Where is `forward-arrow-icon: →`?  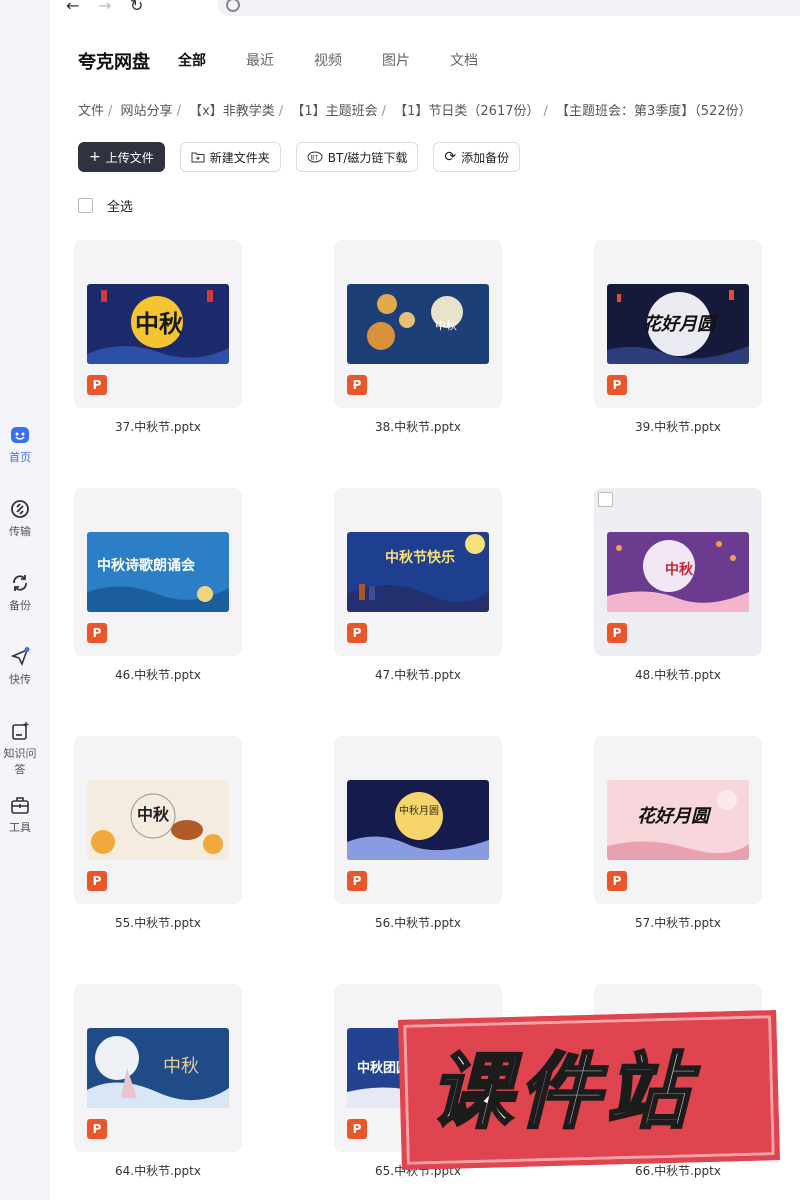 forward-arrow-icon: → is located at coordinates (104, 7).